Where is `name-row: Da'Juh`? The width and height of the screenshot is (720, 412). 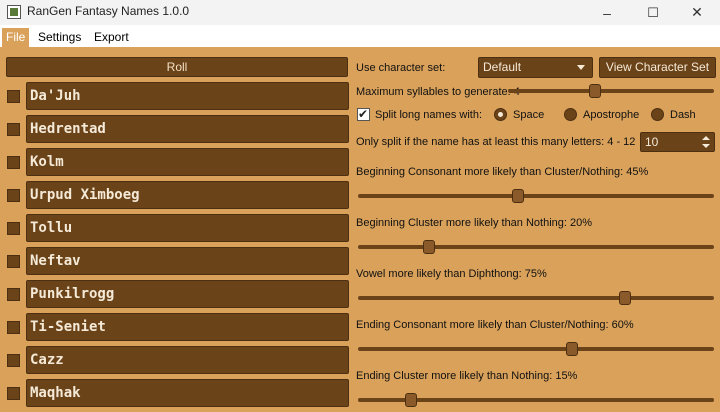 name-row: Da'Juh is located at coordinates (177, 97).